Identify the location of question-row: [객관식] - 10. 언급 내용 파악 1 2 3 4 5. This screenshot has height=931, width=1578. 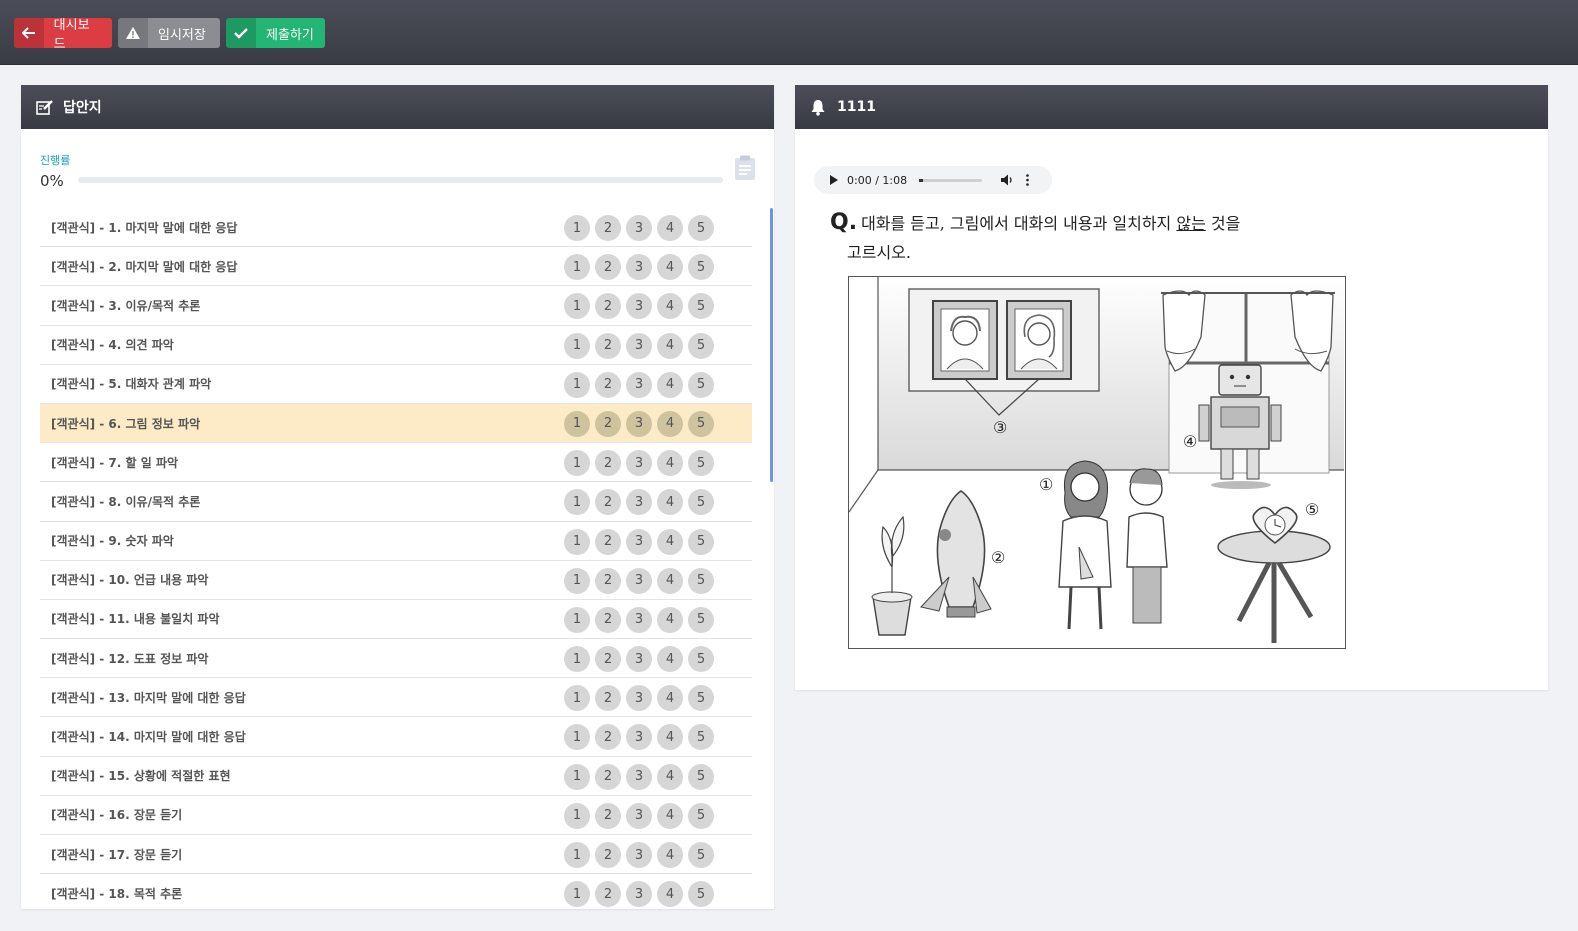
(396, 580).